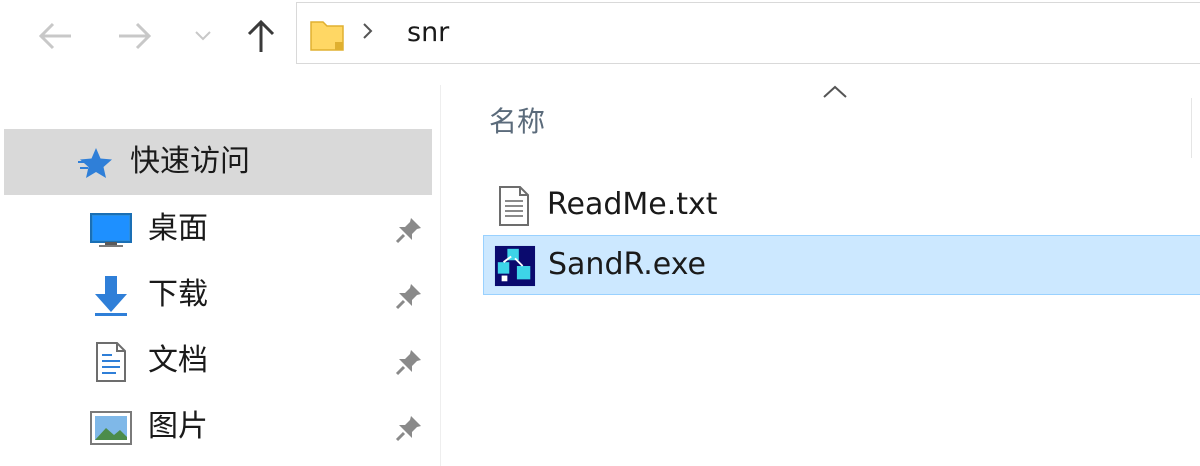 This screenshot has width=1200, height=466. I want to click on breadcrumb-snr: snr, so click(428, 33).